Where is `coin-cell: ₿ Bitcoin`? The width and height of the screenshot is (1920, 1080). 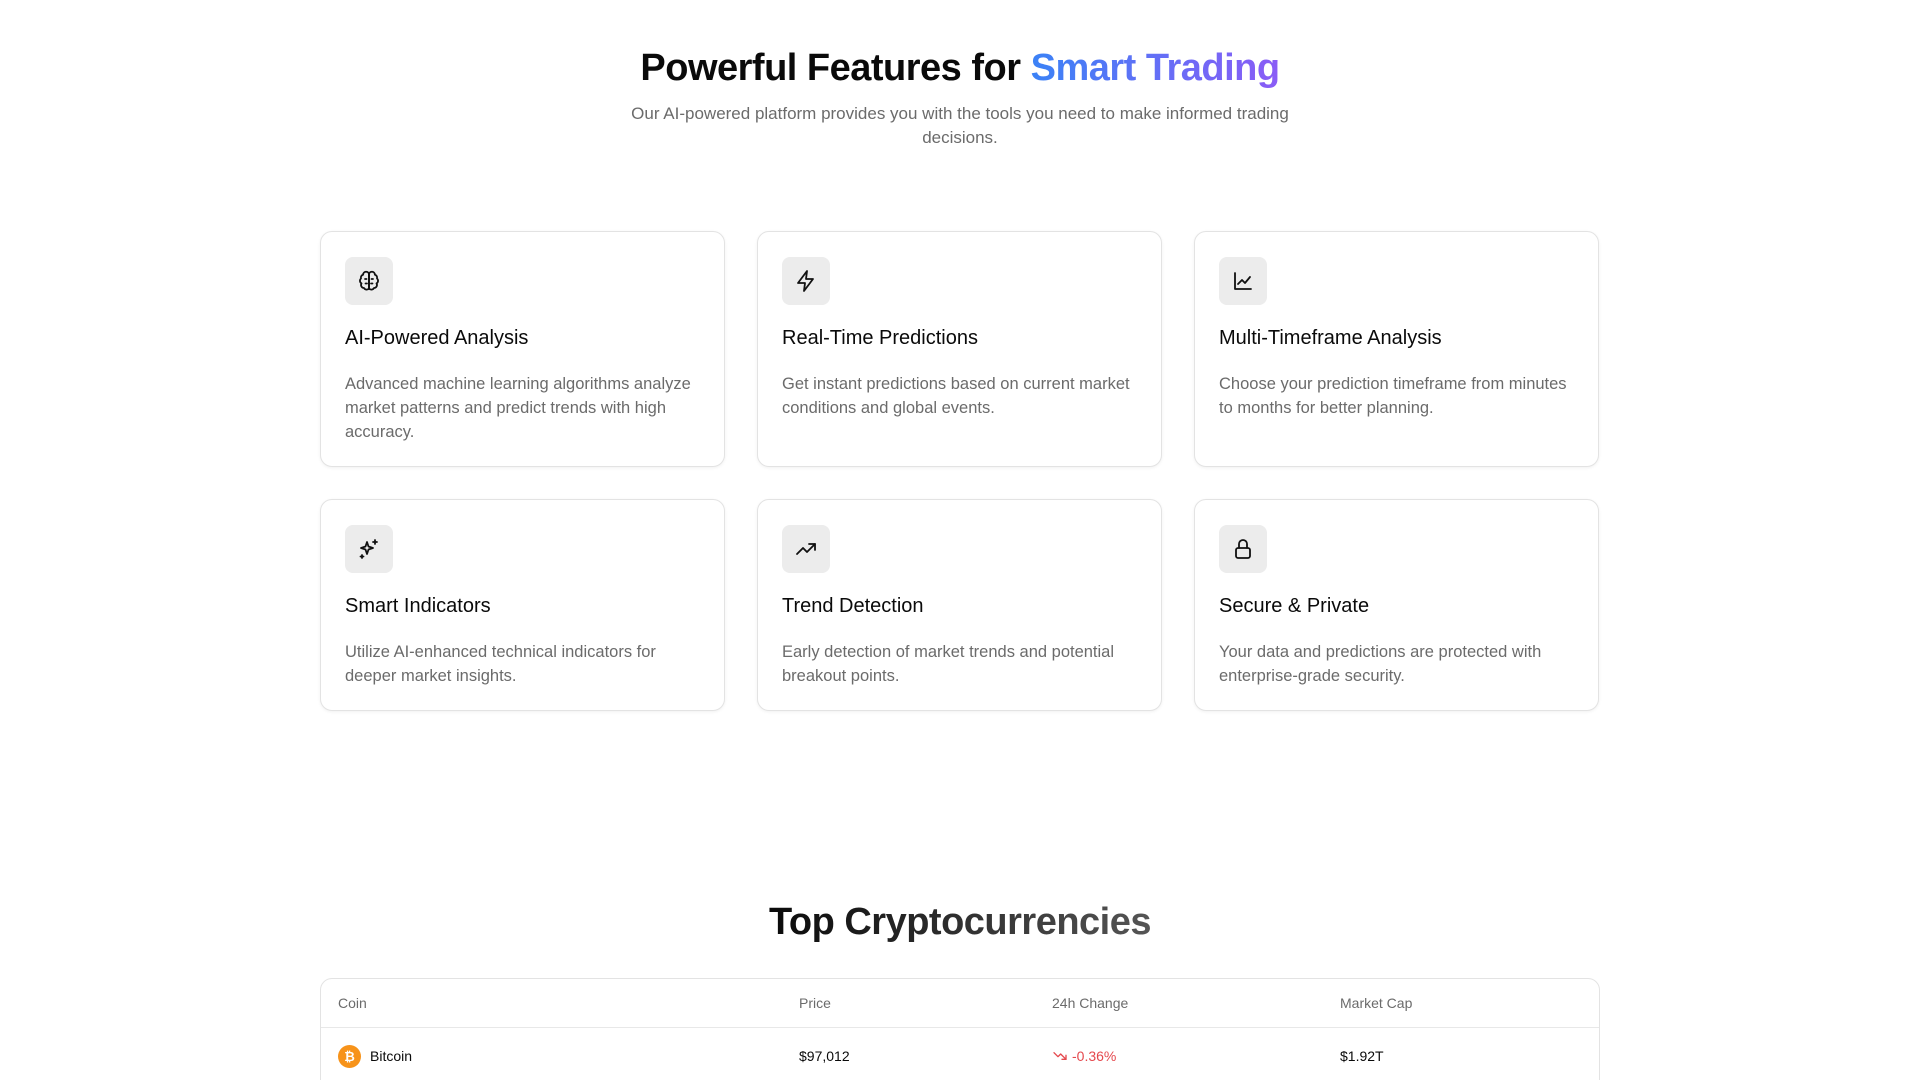
coin-cell: ₿ Bitcoin is located at coordinates (560, 1056).